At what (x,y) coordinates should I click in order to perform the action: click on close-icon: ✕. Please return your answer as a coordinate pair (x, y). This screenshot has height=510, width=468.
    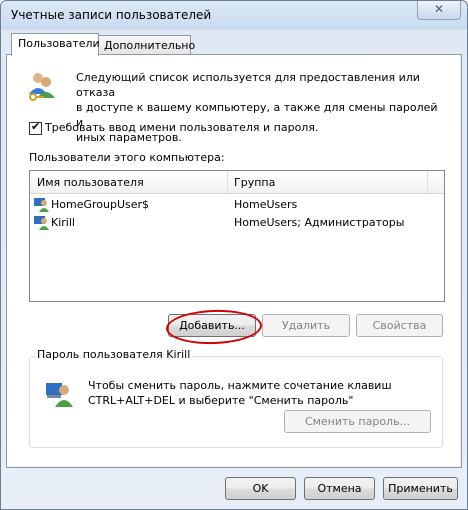
    Looking at the image, I should click on (439, 9).